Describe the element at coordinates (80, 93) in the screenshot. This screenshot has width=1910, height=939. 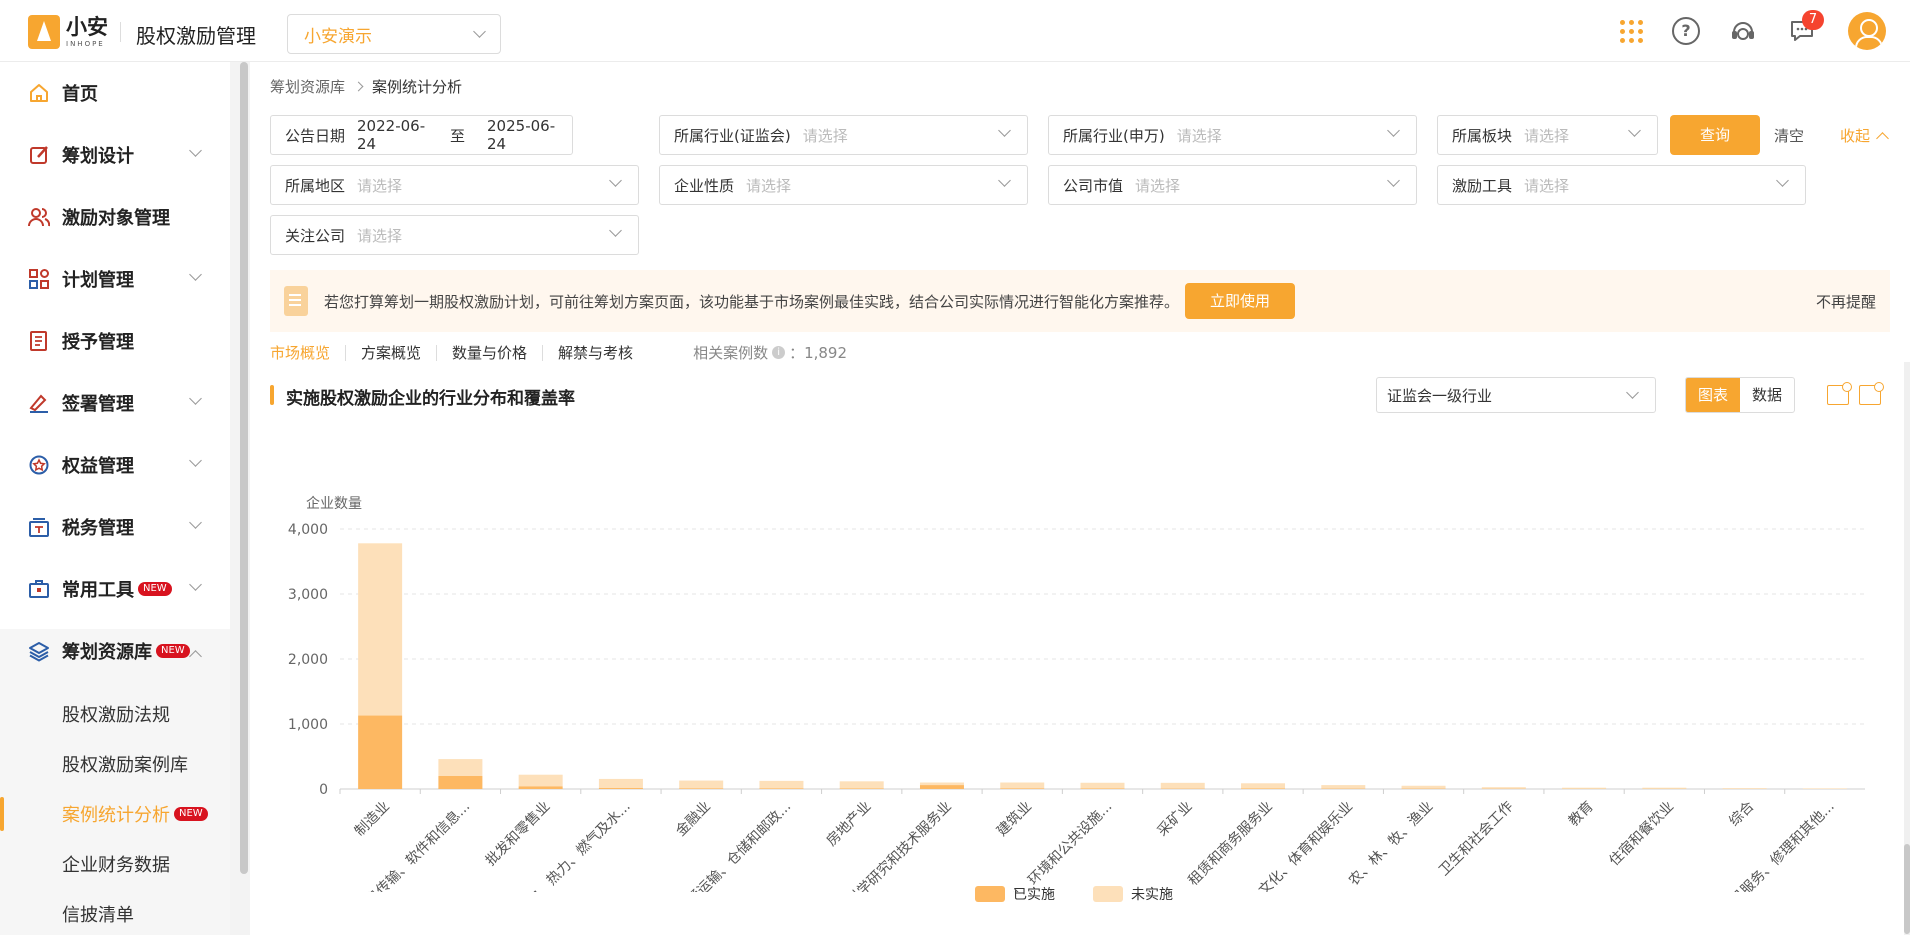
I see `sidebar-item-label: 首页` at that location.